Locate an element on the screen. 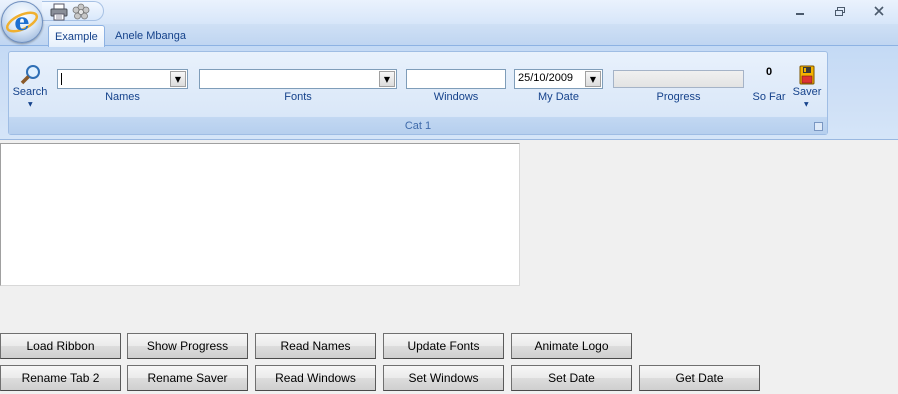  rename-tab2-button: Rename Tab 2 is located at coordinates (60, 378).